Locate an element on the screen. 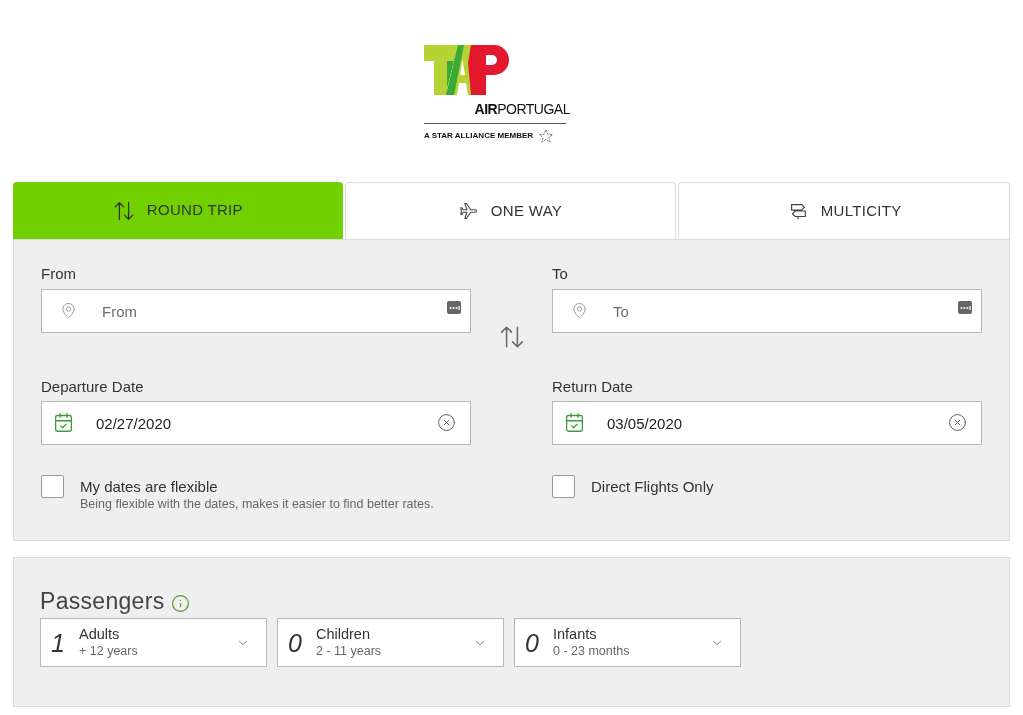 The height and width of the screenshot is (715, 1023). trip-type-tab: MULTICITY is located at coordinates (844, 210).